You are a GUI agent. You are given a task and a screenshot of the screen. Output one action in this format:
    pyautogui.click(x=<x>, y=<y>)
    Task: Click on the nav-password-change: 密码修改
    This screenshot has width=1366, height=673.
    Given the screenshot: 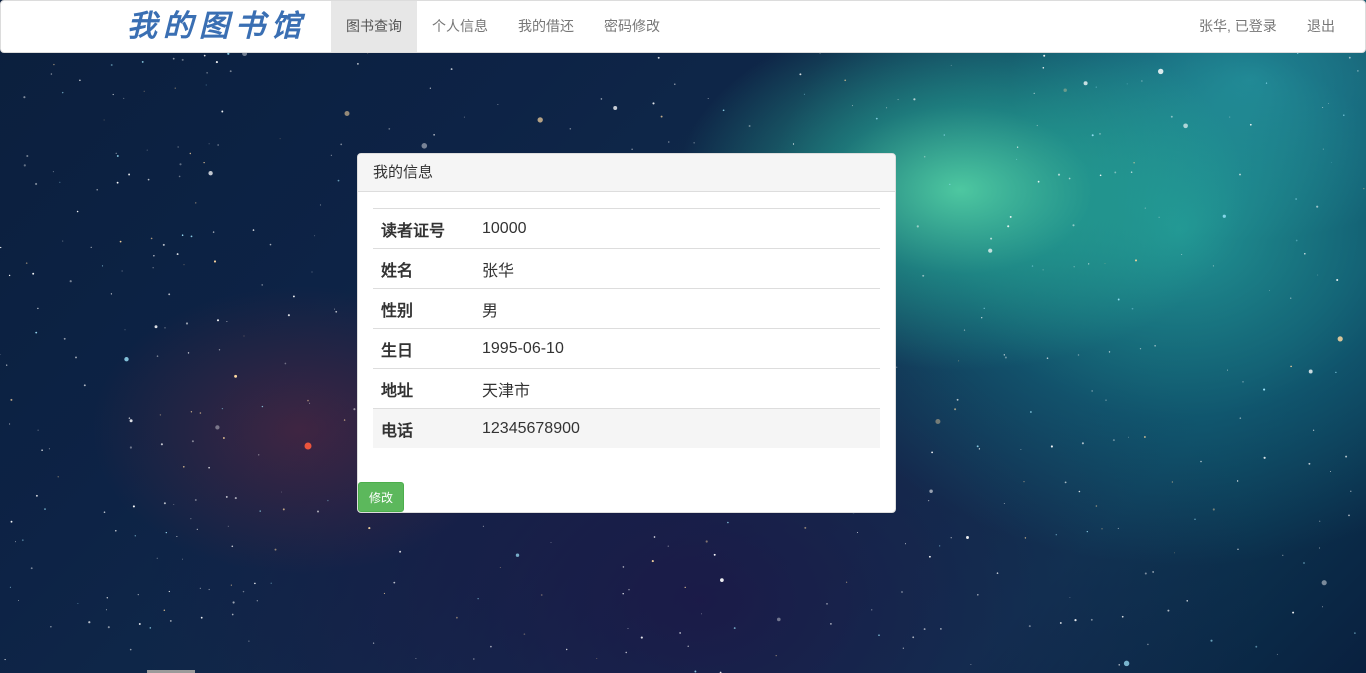 What is the action you would take?
    pyautogui.click(x=632, y=26)
    